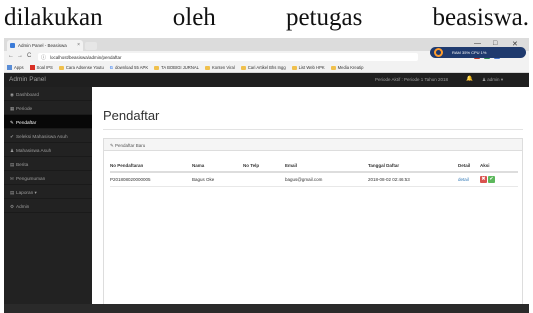  Describe the element at coordinates (326, 166) in the screenshot. I see `column-header: Email` at that location.